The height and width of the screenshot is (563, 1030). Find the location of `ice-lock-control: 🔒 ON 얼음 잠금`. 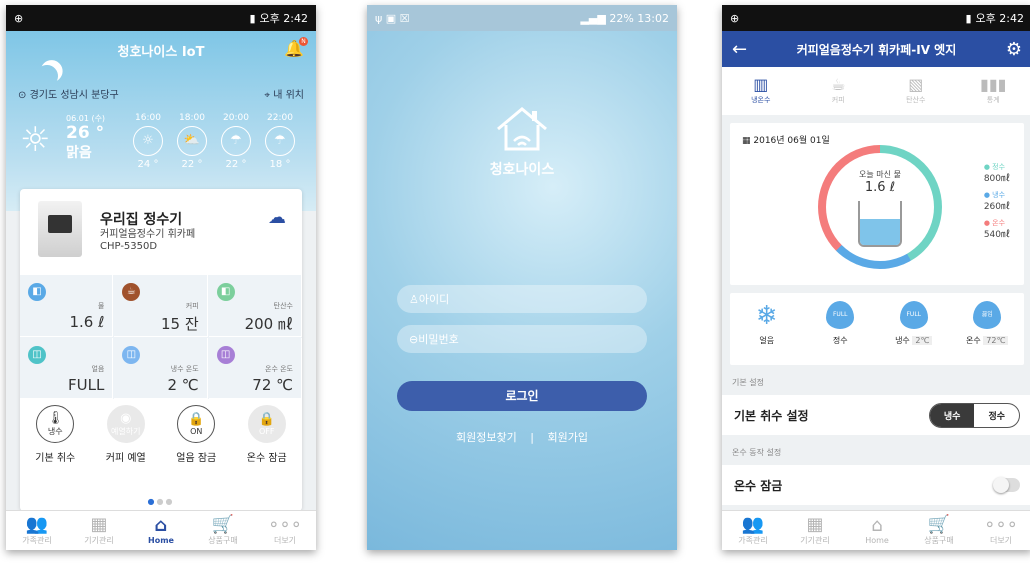

ice-lock-control: 🔒 ON 얼음 잠금 is located at coordinates (196, 434).